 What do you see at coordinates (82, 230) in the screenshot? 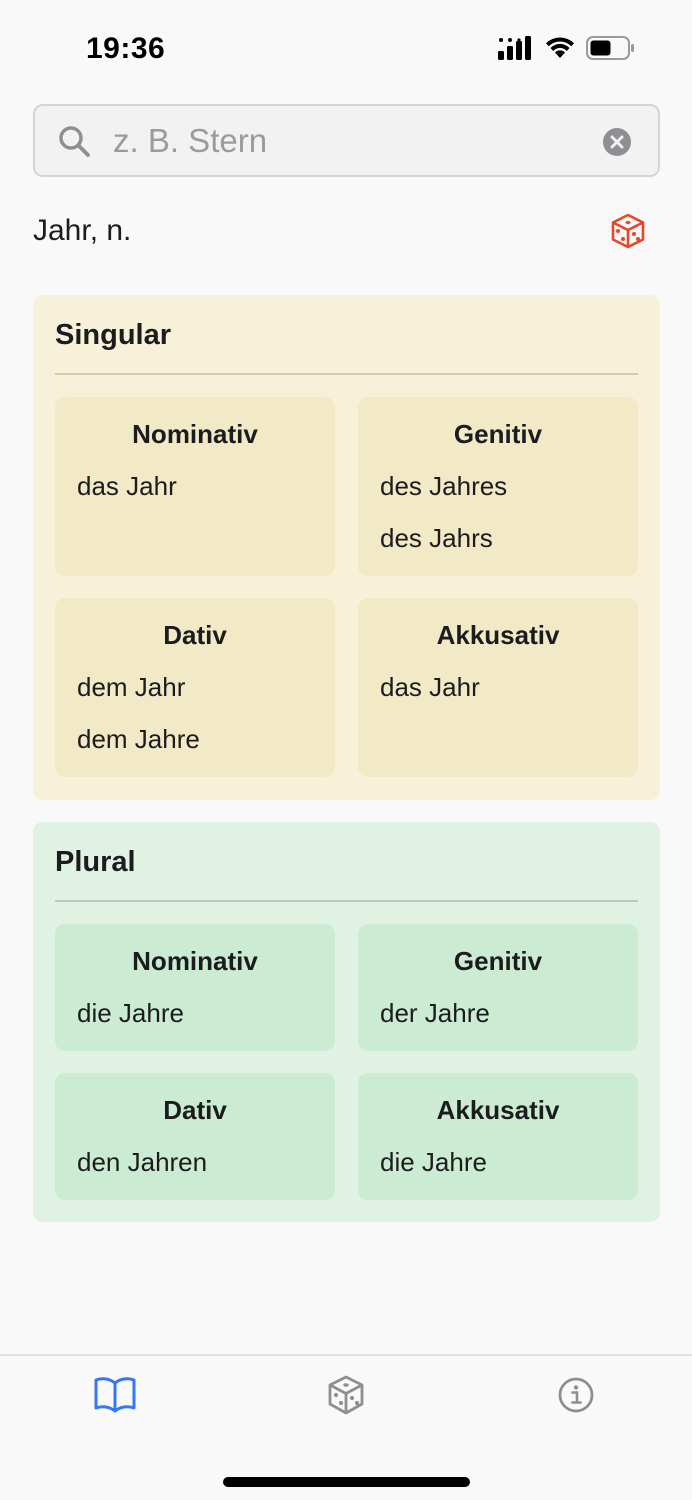
I see `word-title: Jahr, n.` at bounding box center [82, 230].